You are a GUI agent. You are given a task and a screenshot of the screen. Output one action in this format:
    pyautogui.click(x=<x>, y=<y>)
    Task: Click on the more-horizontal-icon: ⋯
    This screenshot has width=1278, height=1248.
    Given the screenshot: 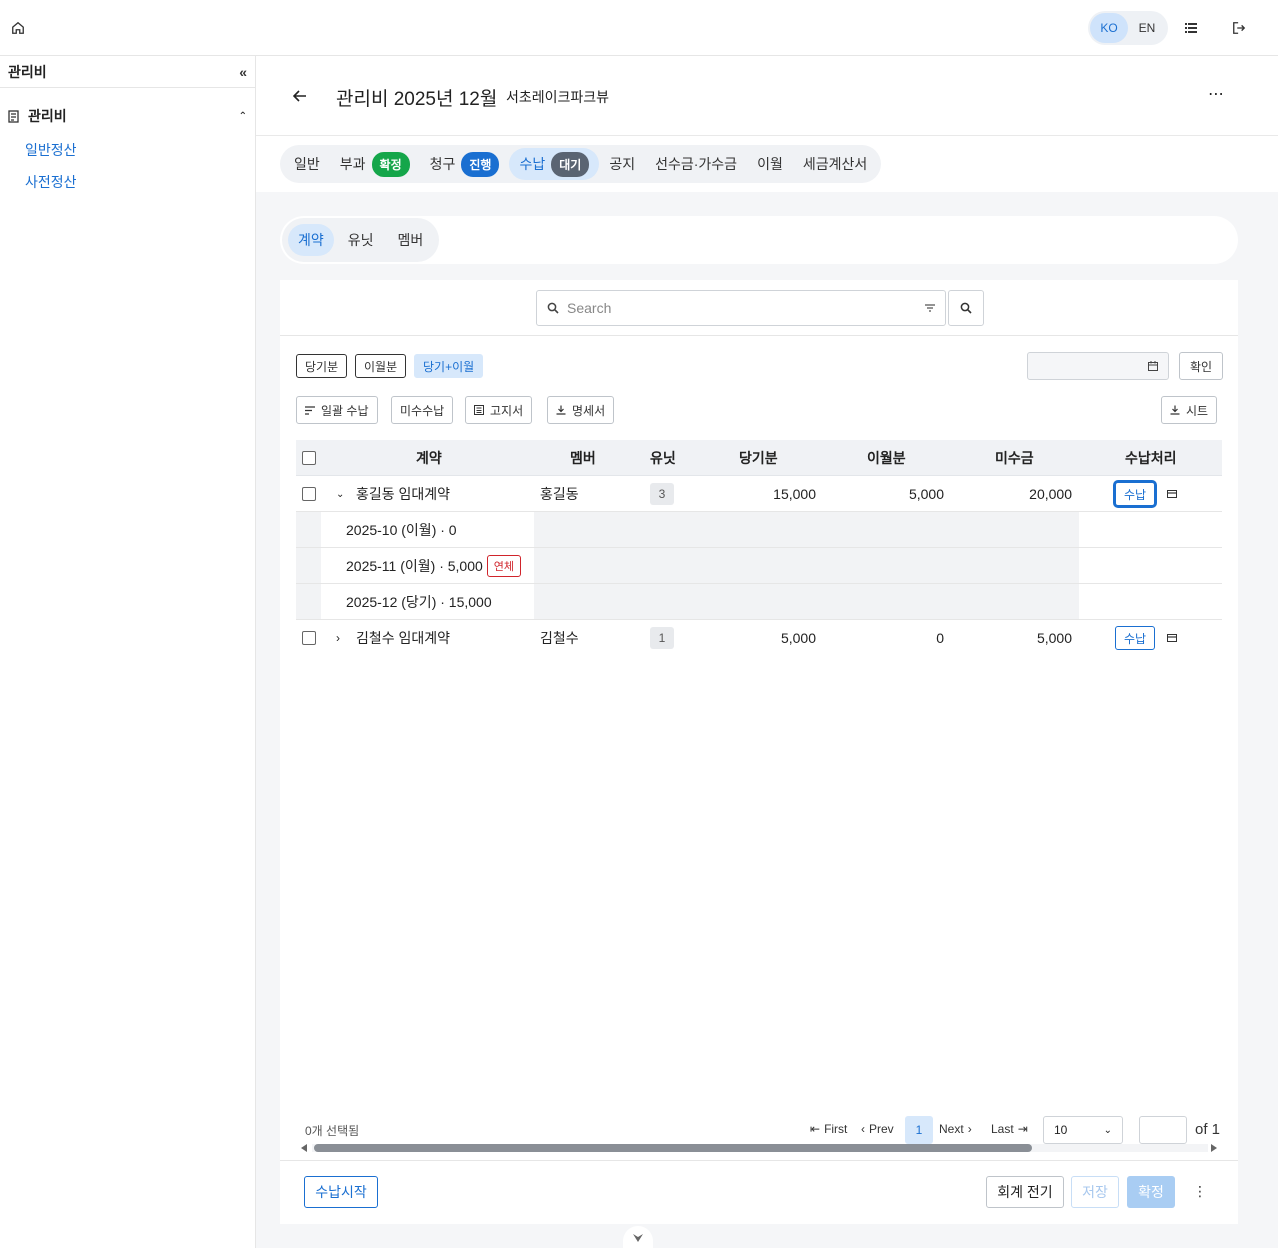 What is the action you would take?
    pyautogui.click(x=1216, y=94)
    